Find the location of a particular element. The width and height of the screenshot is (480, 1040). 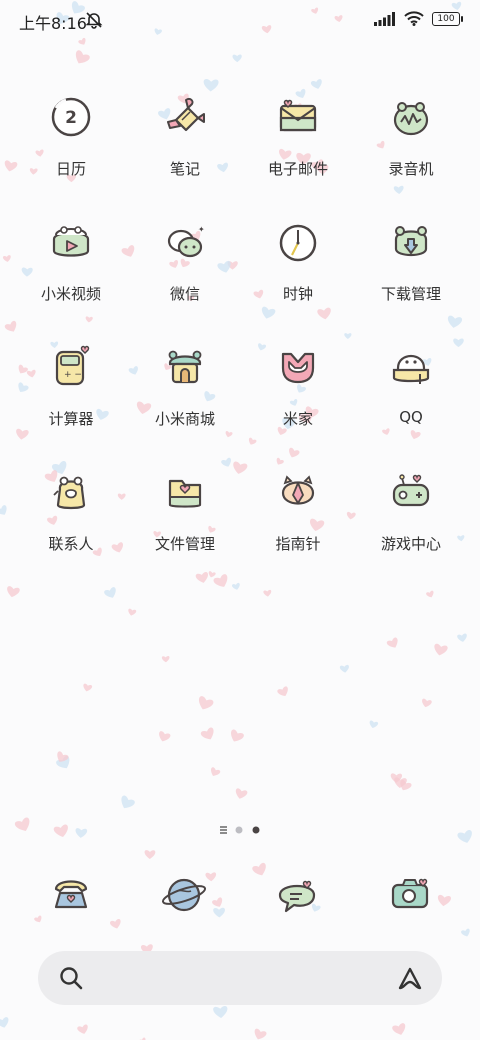

app-label: 计算器 is located at coordinates (71, 419).